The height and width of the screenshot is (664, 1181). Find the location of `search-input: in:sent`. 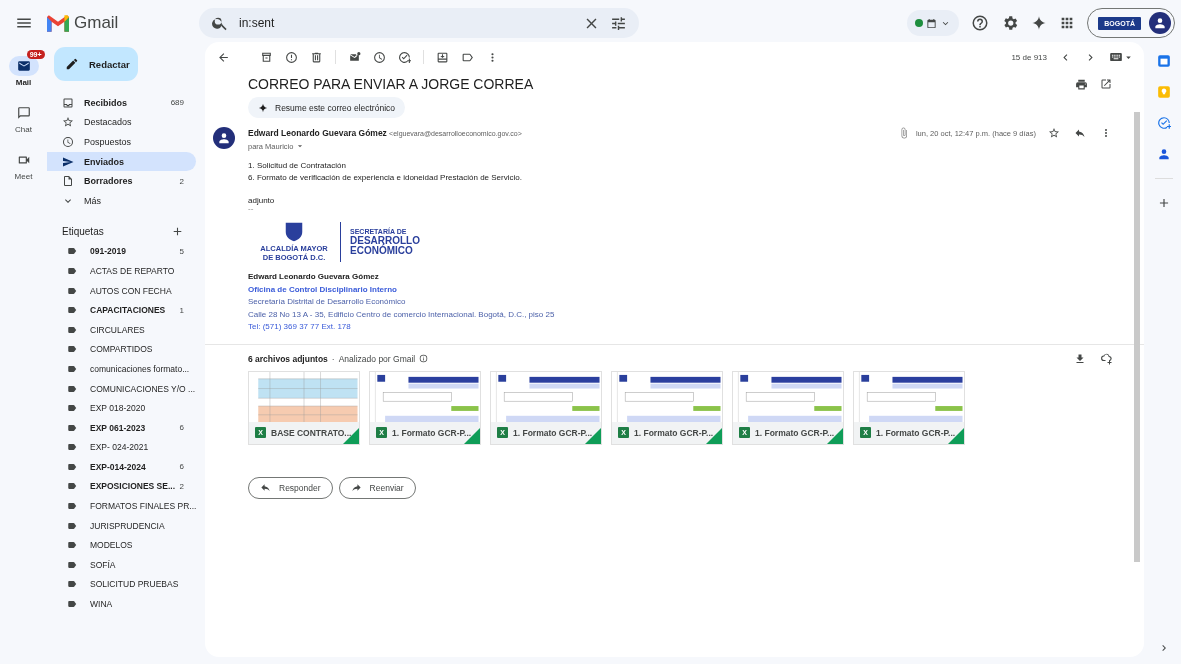

search-input: in:sent is located at coordinates (406, 23).